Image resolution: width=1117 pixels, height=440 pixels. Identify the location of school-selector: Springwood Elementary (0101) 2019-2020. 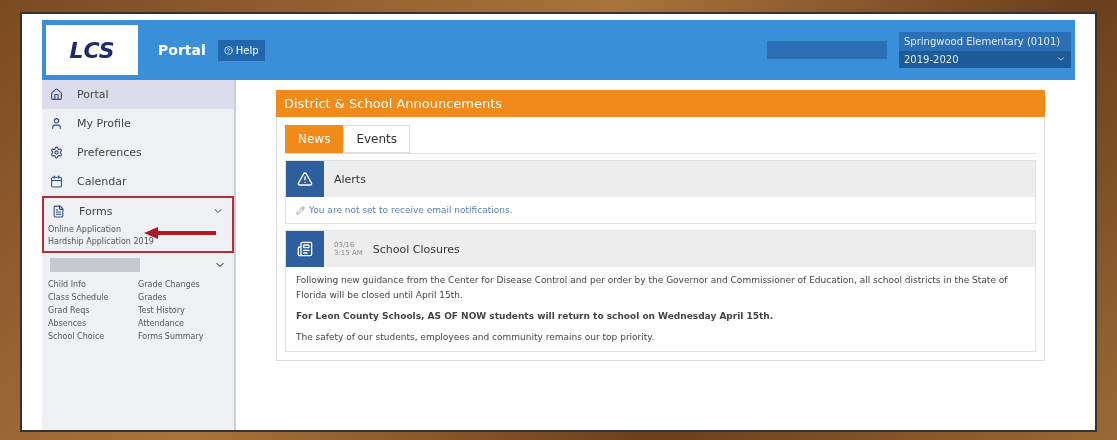
(985, 50).